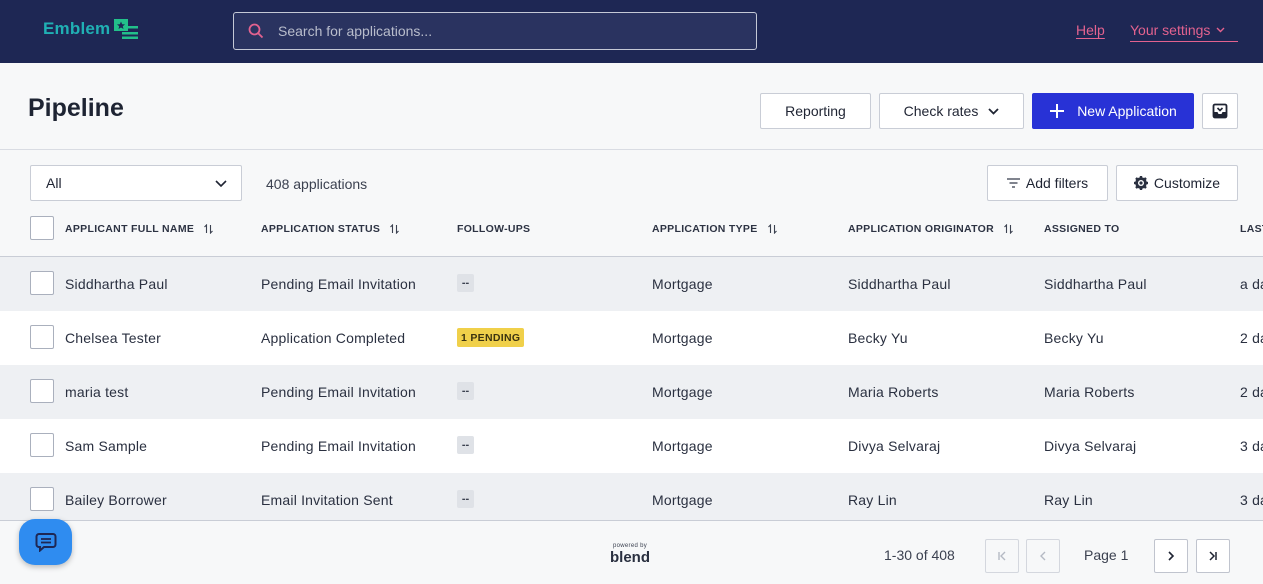 The height and width of the screenshot is (584, 1263). I want to click on last-updated: 3 da, so click(1251, 446).